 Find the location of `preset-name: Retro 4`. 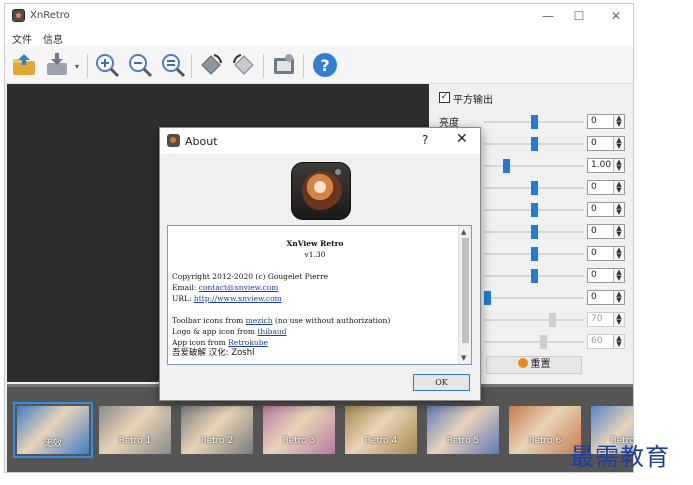

preset-name: Retro 4 is located at coordinates (381, 441).